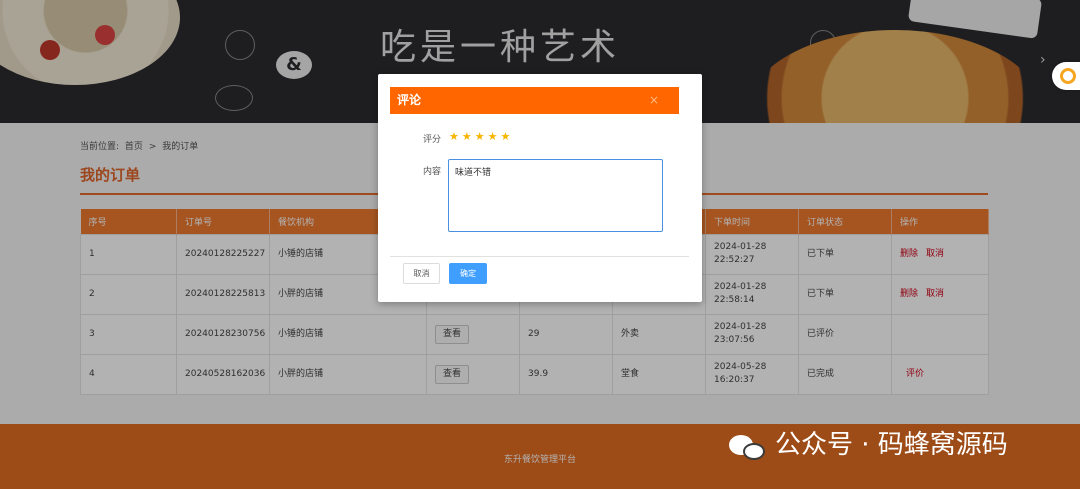 The height and width of the screenshot is (489, 1080). What do you see at coordinates (534, 100) in the screenshot?
I see `dialog-header: 评论 ×` at bounding box center [534, 100].